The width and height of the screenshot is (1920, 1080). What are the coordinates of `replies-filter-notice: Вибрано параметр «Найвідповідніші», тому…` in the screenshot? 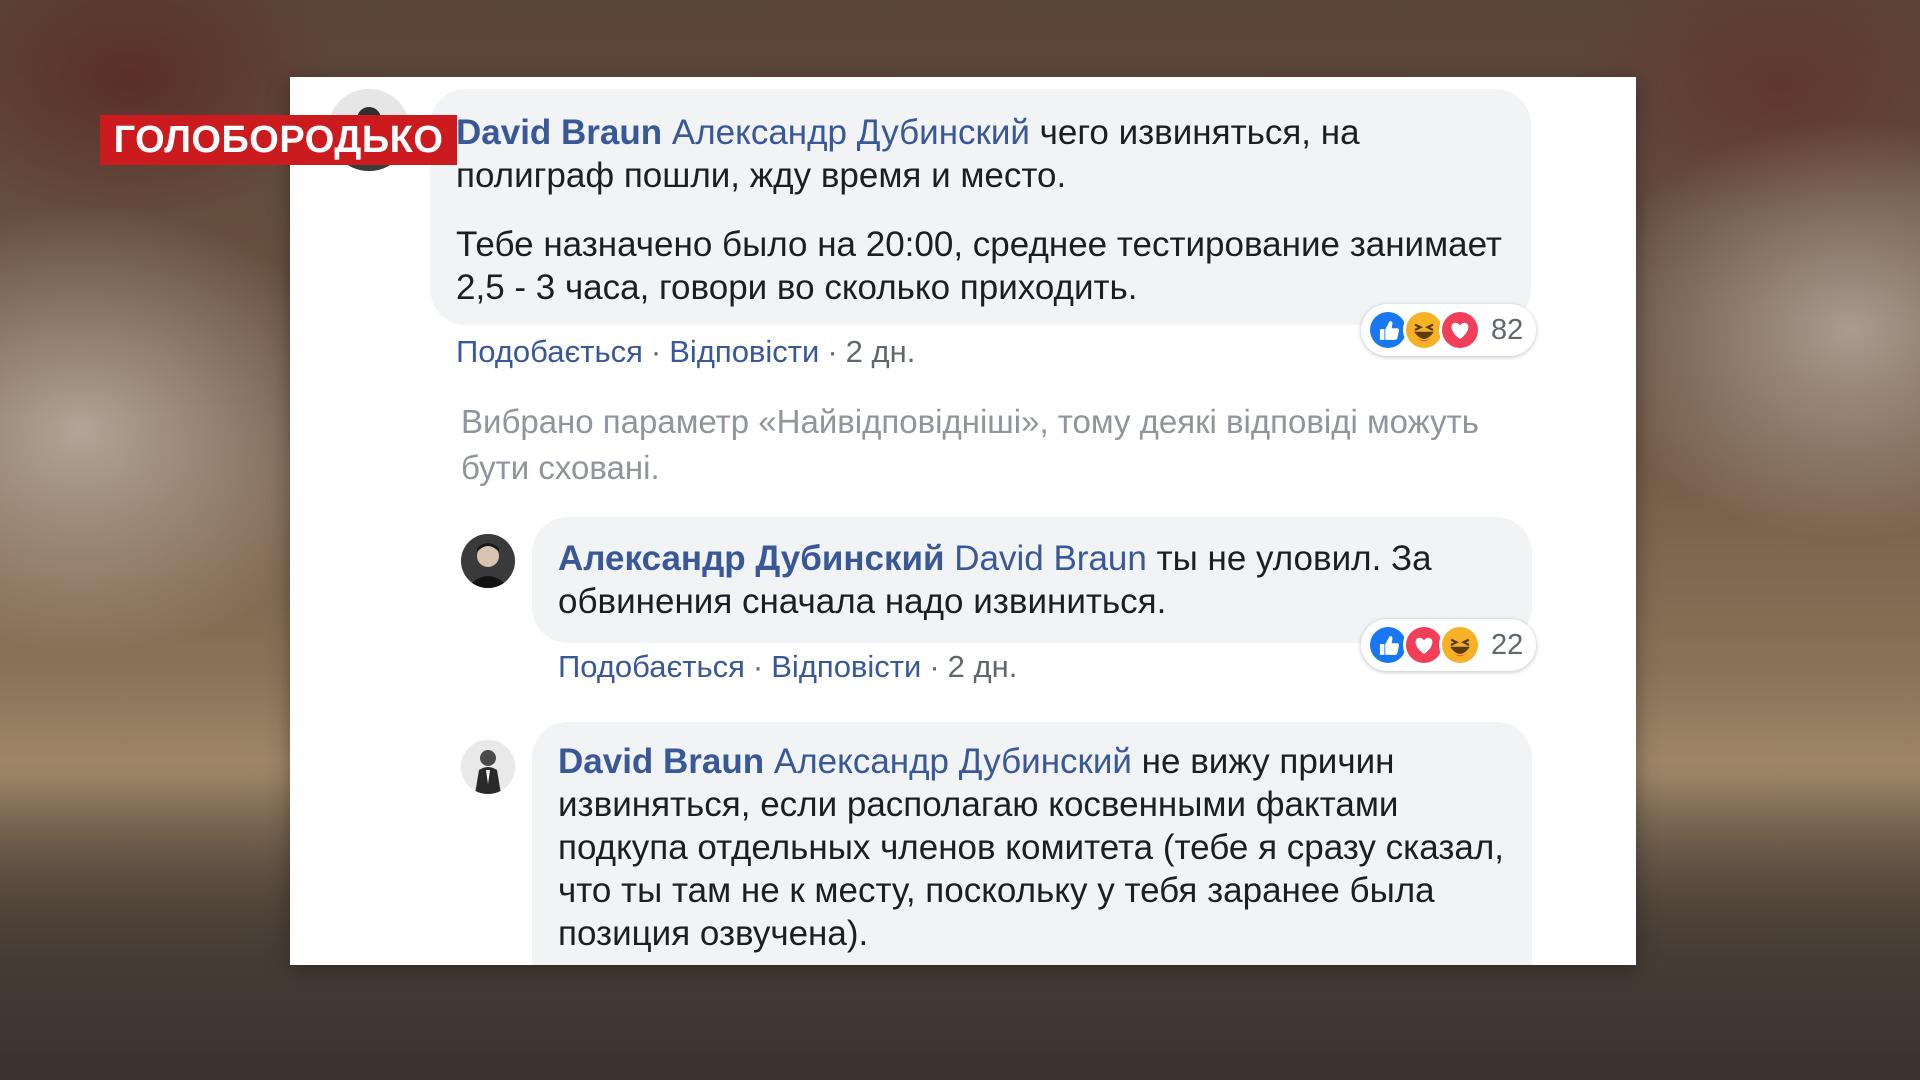 It's located at (970, 444).